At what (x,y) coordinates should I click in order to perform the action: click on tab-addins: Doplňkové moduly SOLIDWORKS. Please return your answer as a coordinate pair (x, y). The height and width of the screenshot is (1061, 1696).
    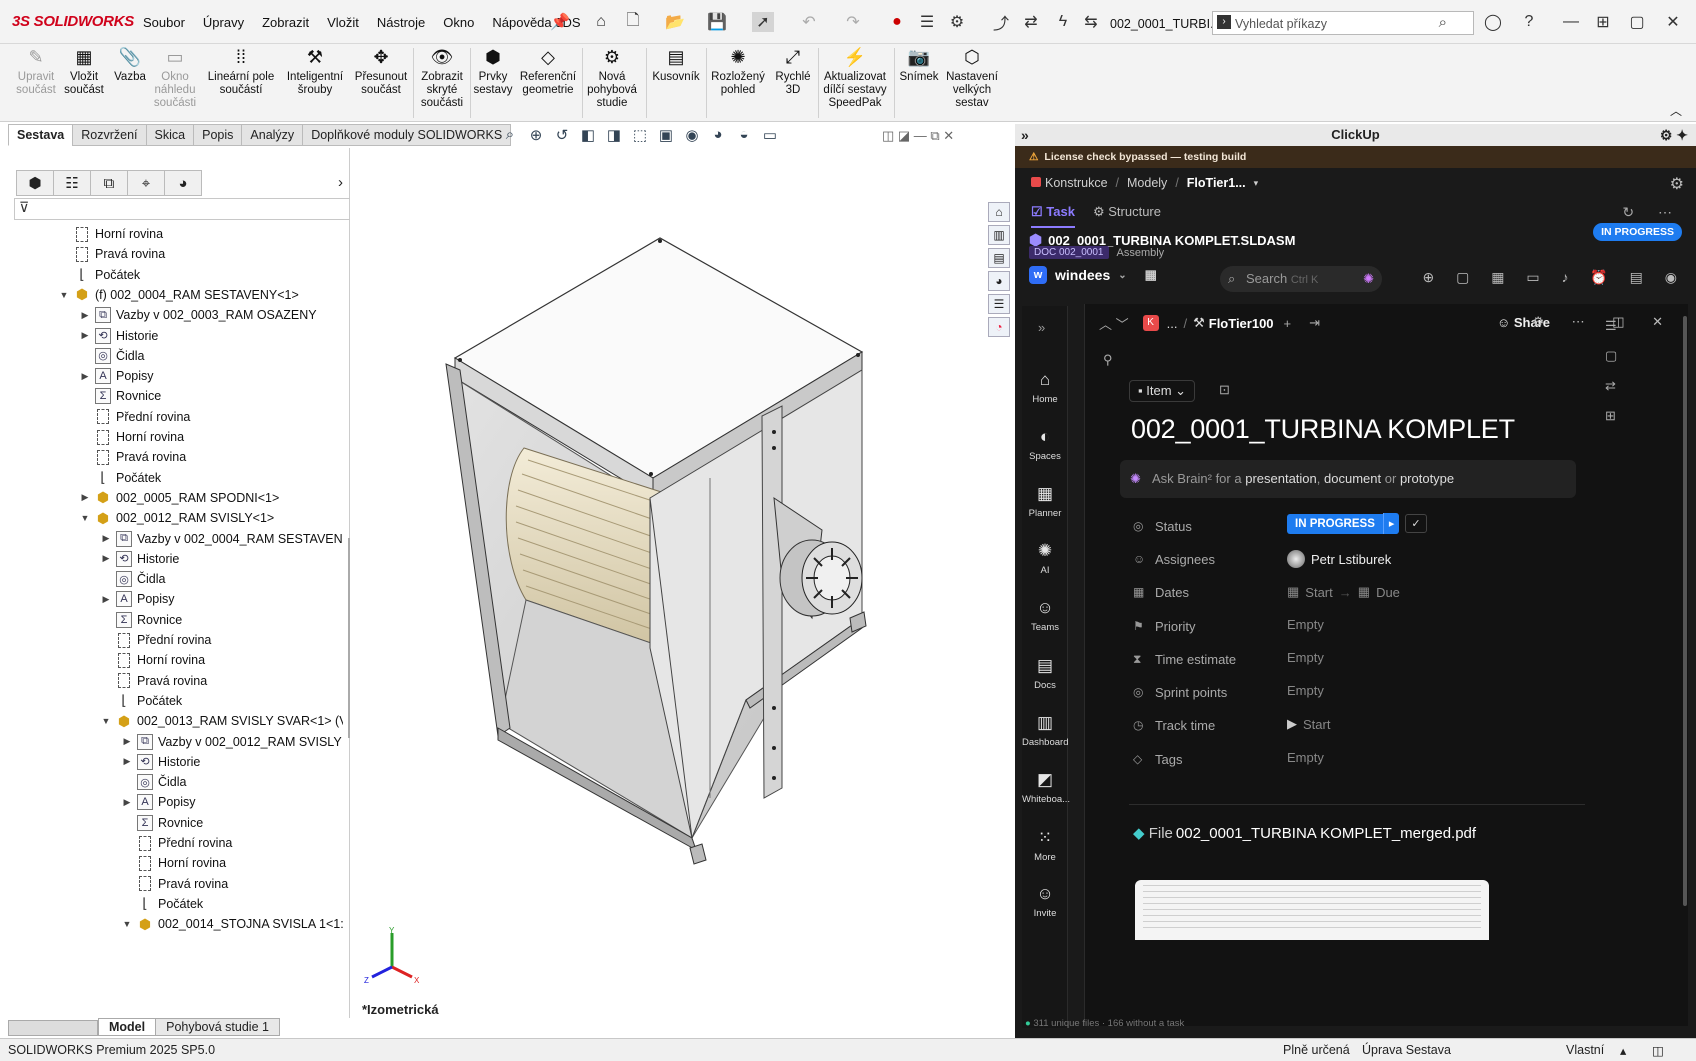
    Looking at the image, I should click on (407, 135).